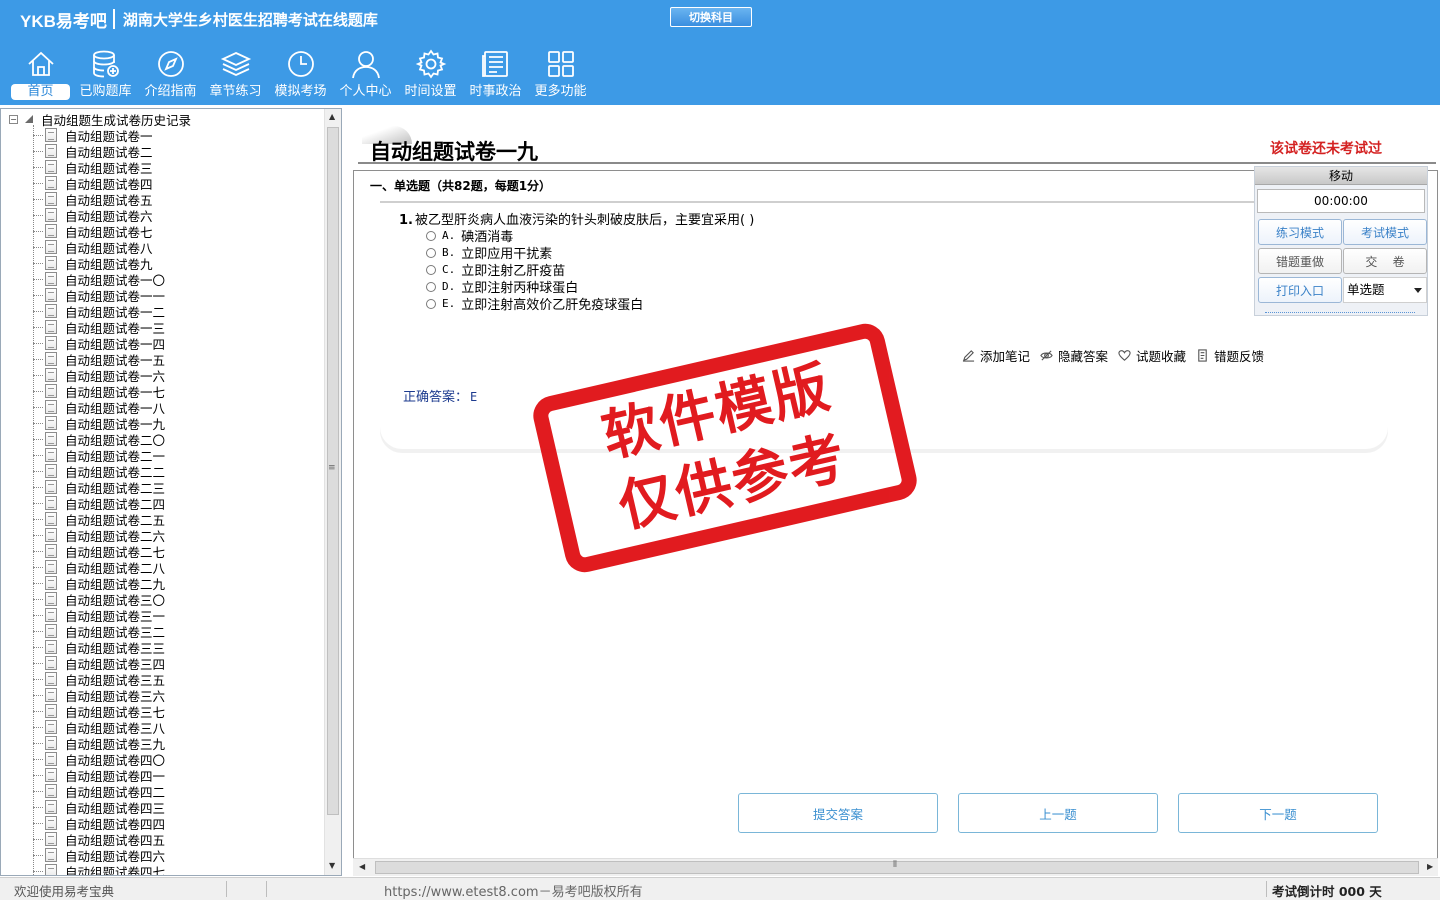 The width and height of the screenshot is (1440, 900). What do you see at coordinates (235, 76) in the screenshot?
I see `nav-chapter: 章节练习` at bounding box center [235, 76].